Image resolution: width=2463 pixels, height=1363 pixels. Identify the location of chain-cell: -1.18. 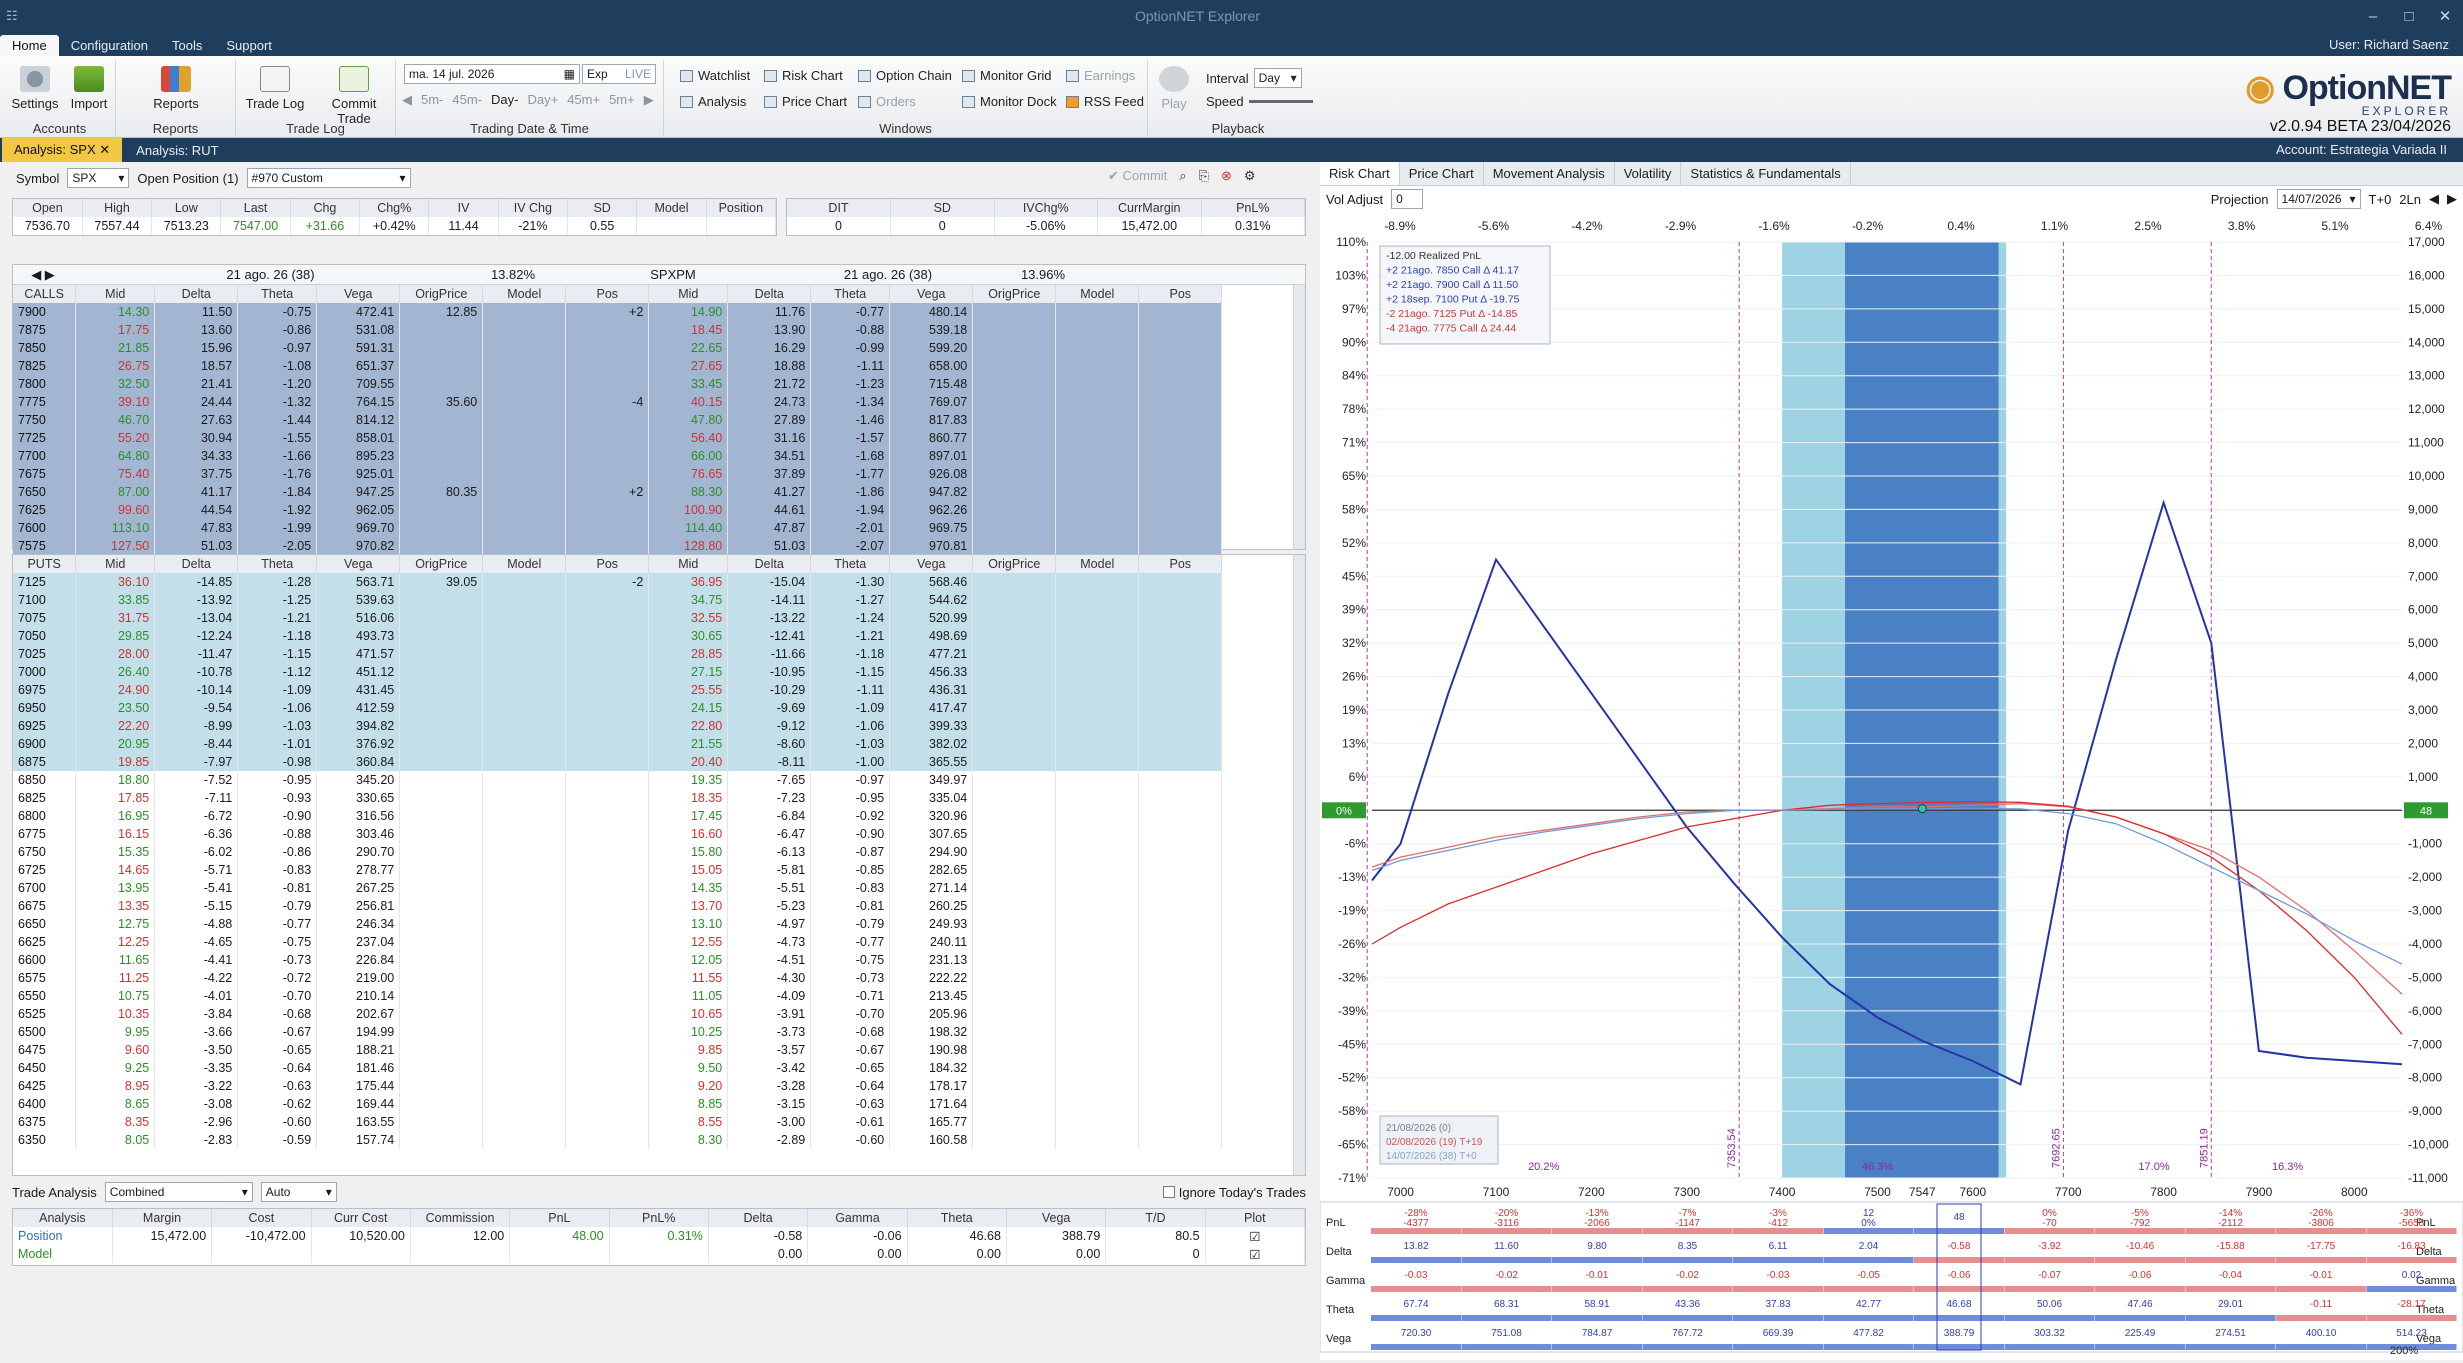
(850, 654).